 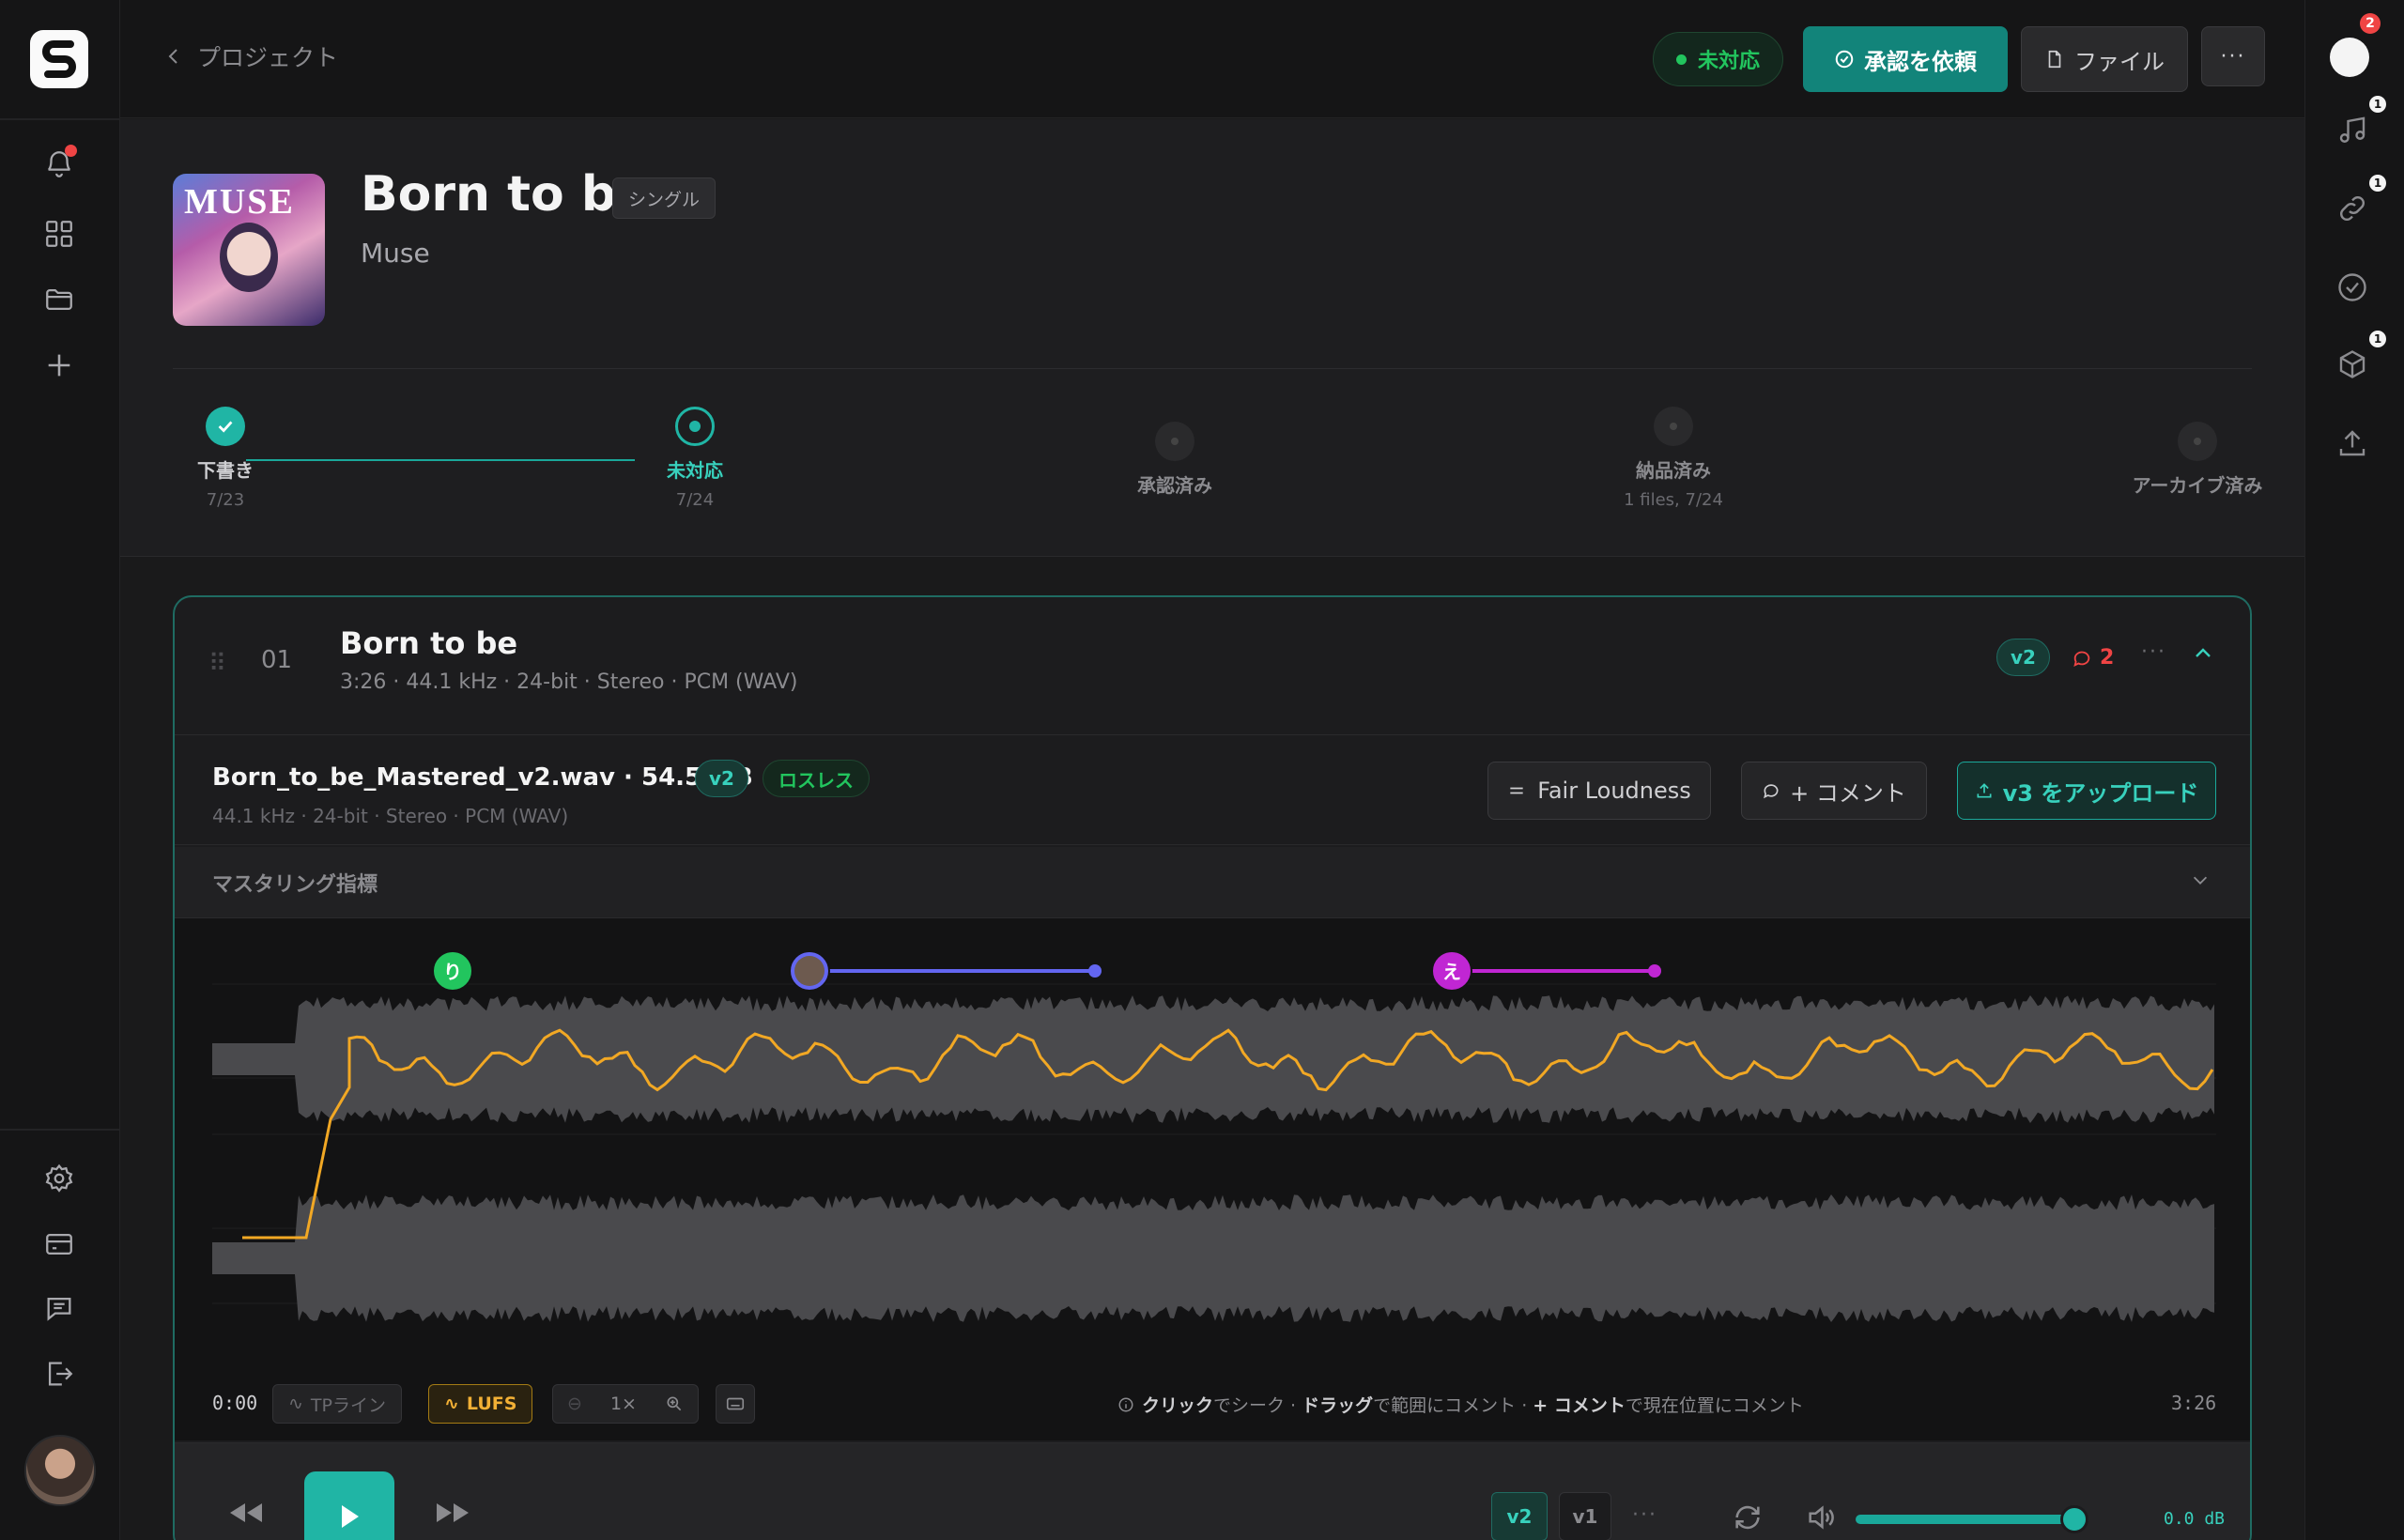 I want to click on file-button-label: ファイル, so click(x=2119, y=61).